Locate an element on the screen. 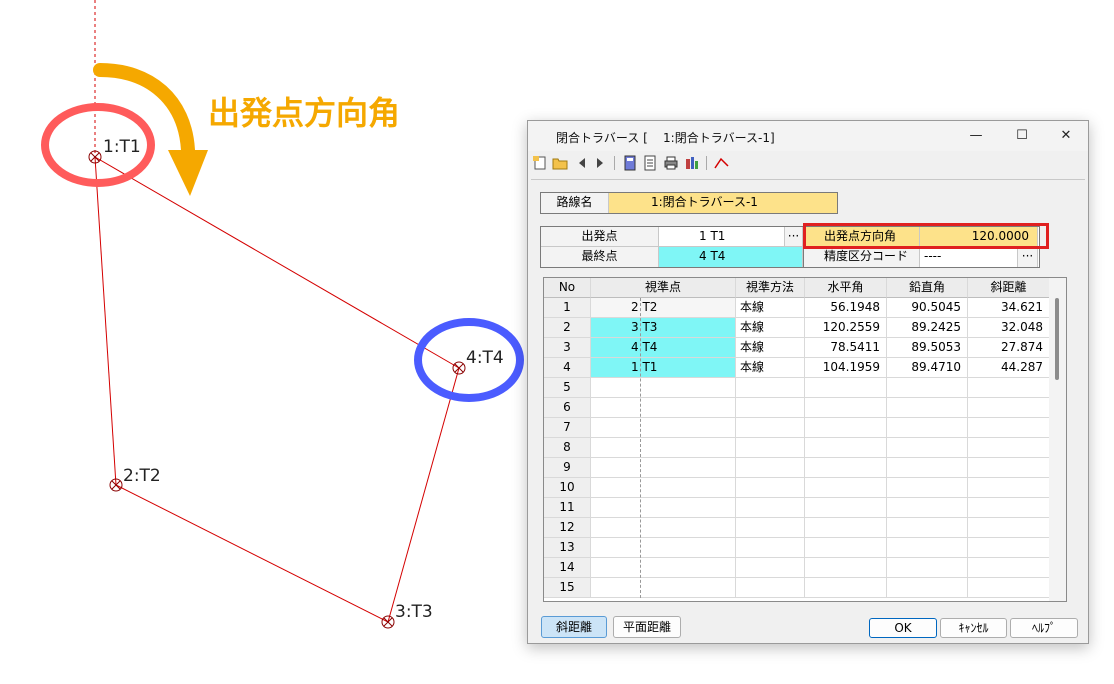 The height and width of the screenshot is (684, 1114). cell-point: 2 T2 is located at coordinates (663, 308).